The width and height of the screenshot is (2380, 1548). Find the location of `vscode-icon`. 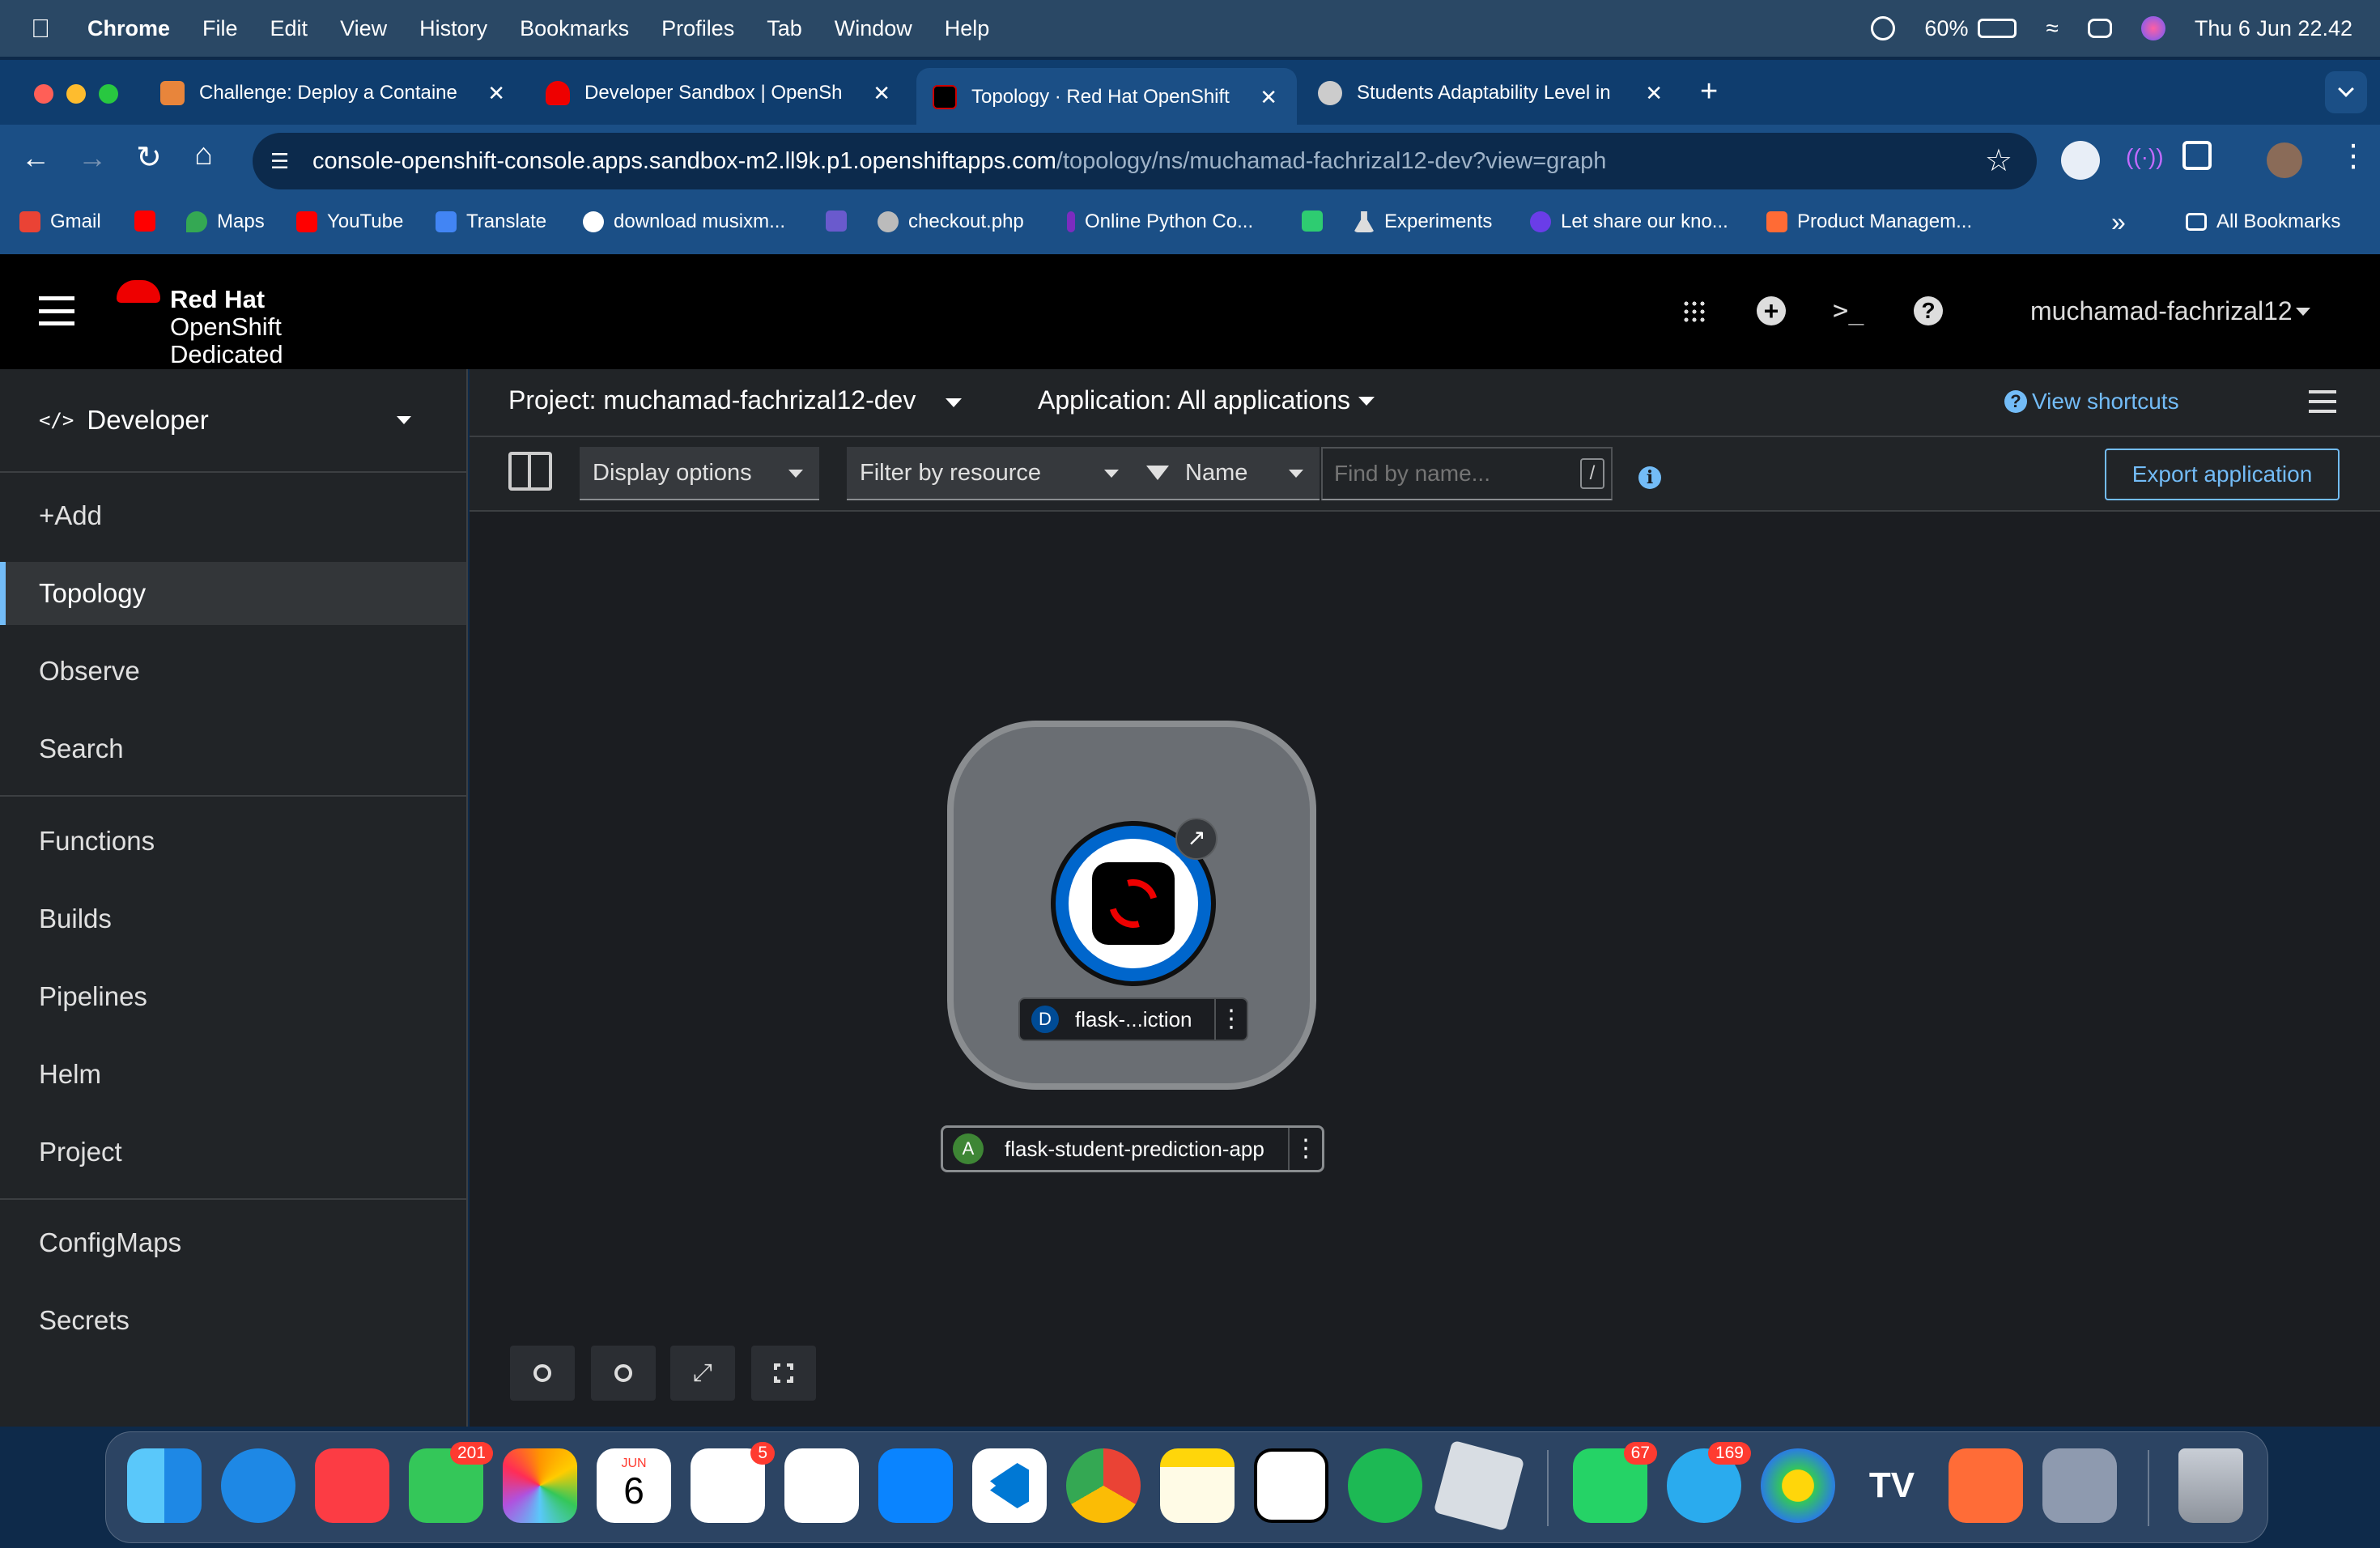

vscode-icon is located at coordinates (1009, 1485).